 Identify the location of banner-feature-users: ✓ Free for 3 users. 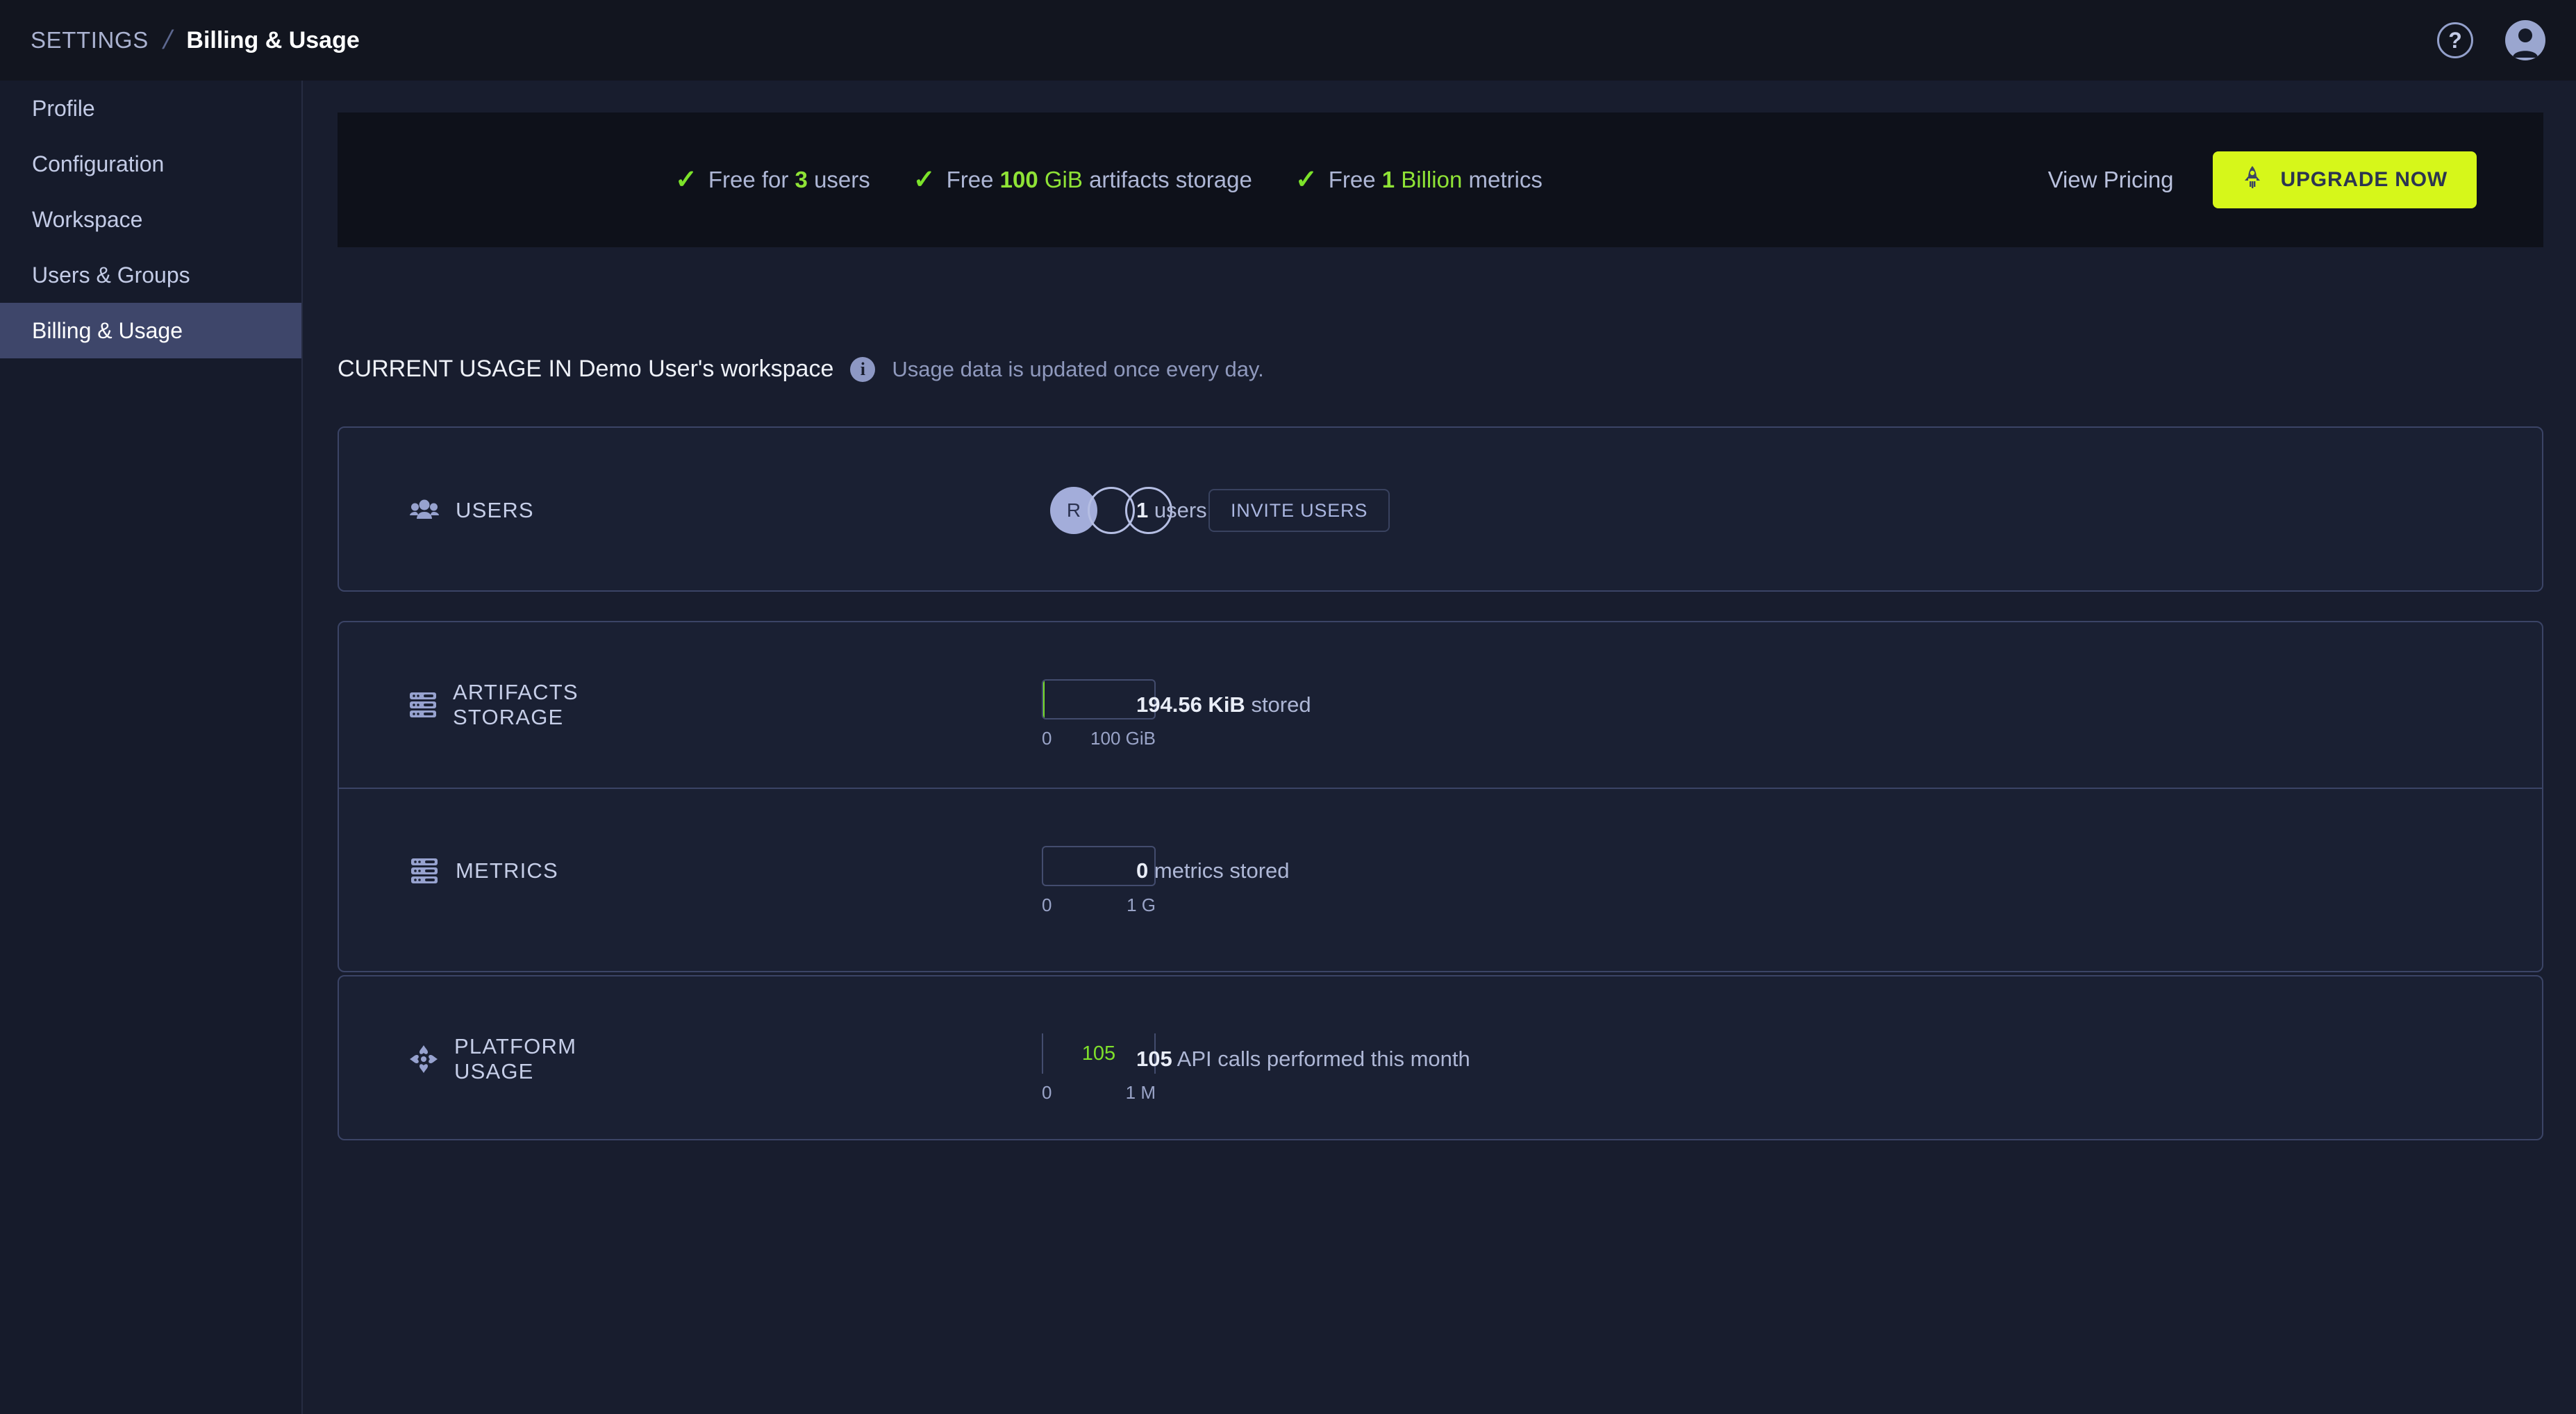
(772, 180).